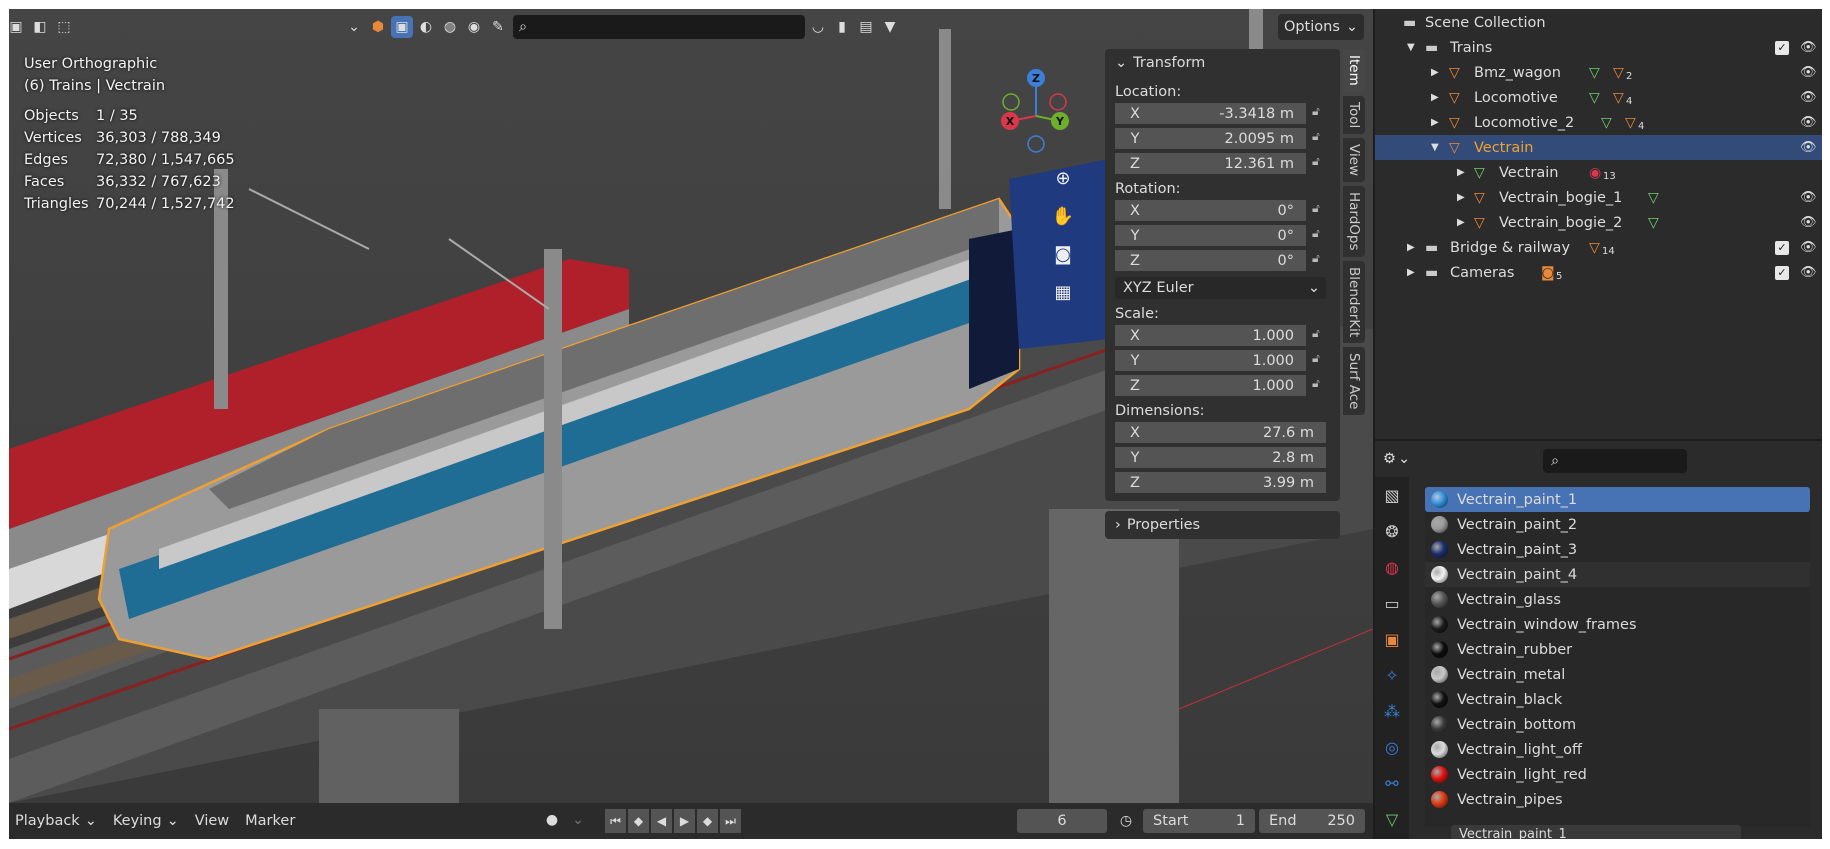 Image resolution: width=1830 pixels, height=849 pixels. What do you see at coordinates (212, 821) in the screenshot?
I see `menu-view: View` at bounding box center [212, 821].